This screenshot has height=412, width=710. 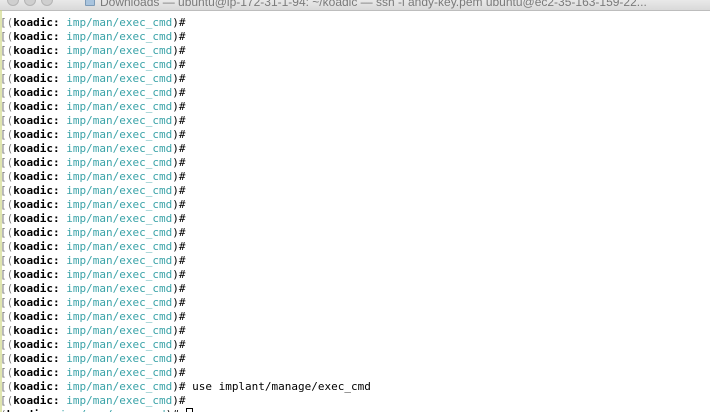 What do you see at coordinates (47, 3) in the screenshot?
I see `maximize-icon` at bounding box center [47, 3].